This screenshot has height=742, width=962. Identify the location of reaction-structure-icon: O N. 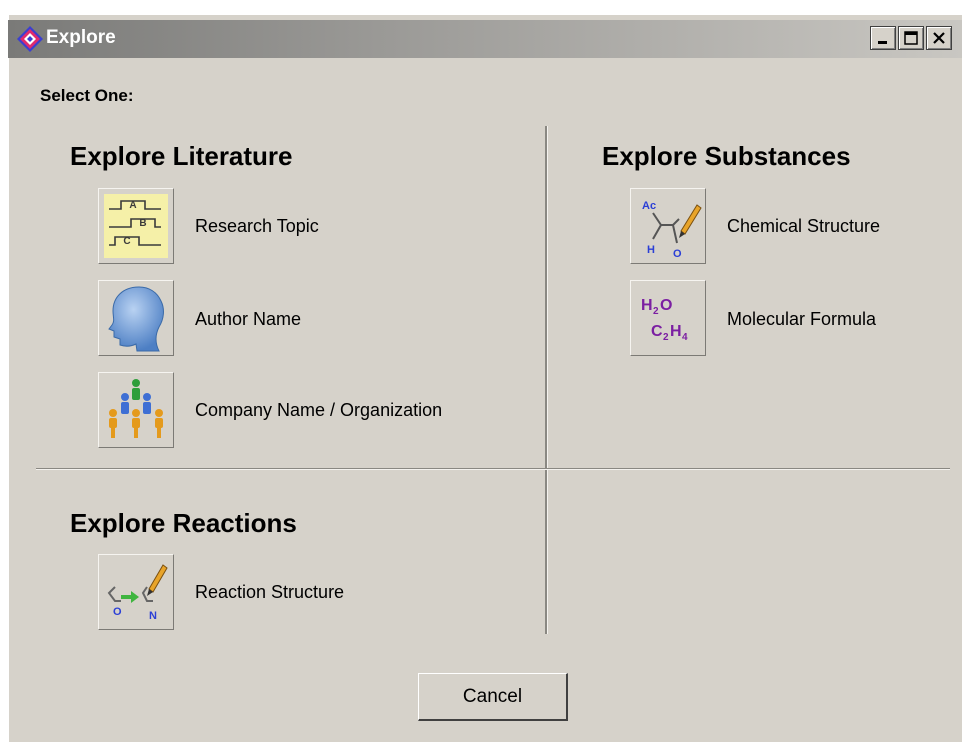
(137, 593).